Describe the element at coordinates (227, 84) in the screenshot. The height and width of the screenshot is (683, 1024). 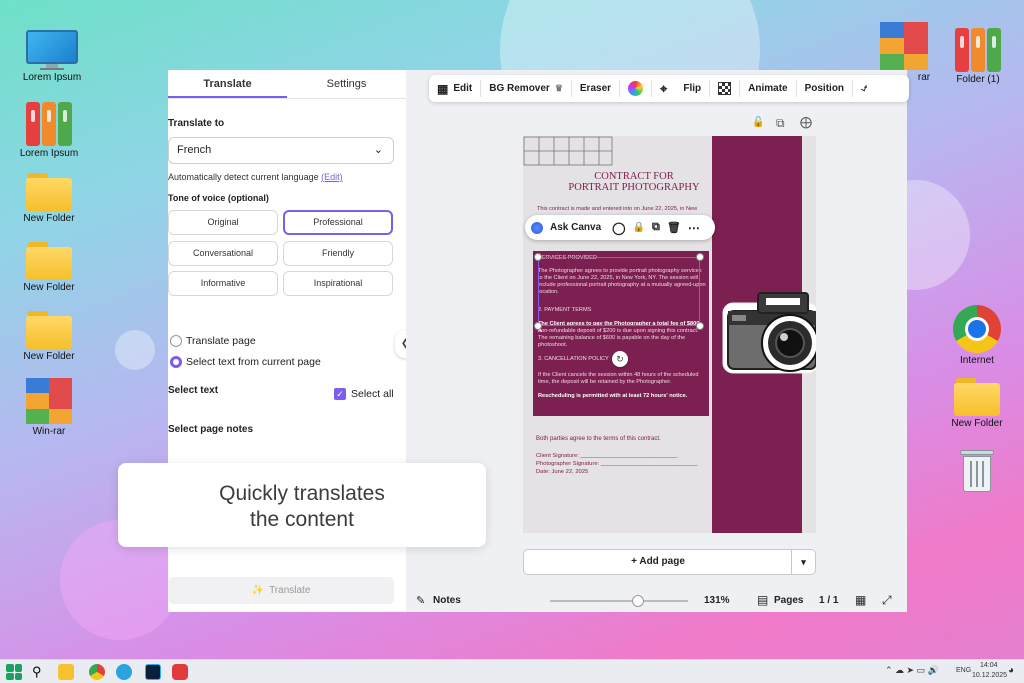
I see `tab-translate: Translate` at that location.